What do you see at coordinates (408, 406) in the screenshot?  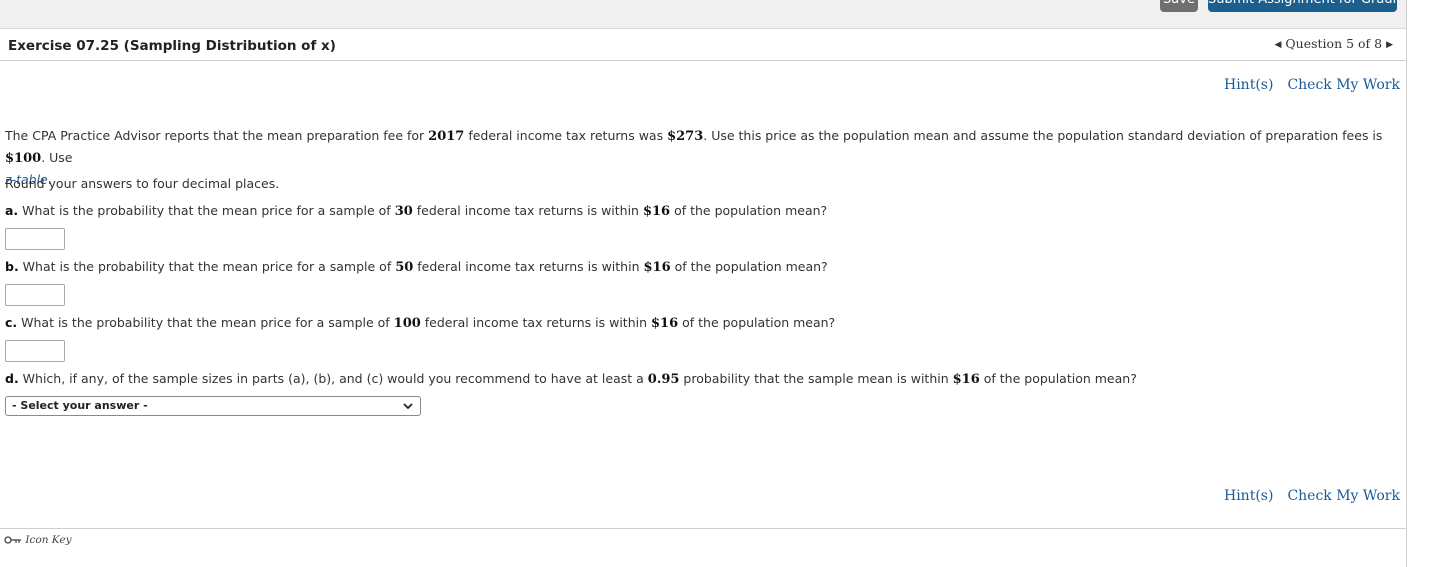 I see `chevron-down-icon` at bounding box center [408, 406].